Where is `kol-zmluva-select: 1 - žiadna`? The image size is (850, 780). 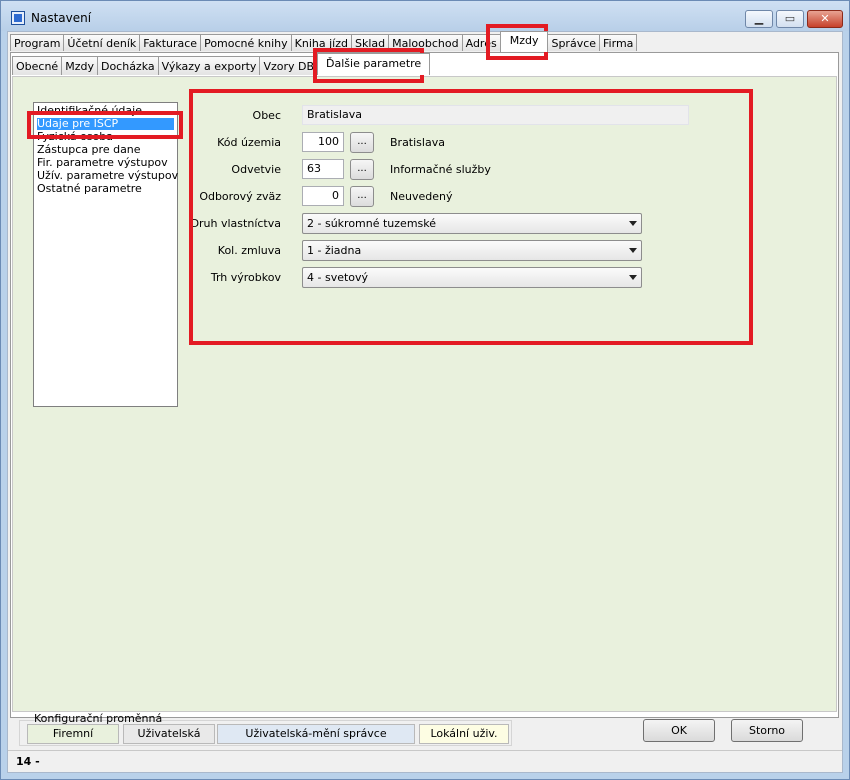
kol-zmluva-select: 1 - žiadna is located at coordinates (472, 250).